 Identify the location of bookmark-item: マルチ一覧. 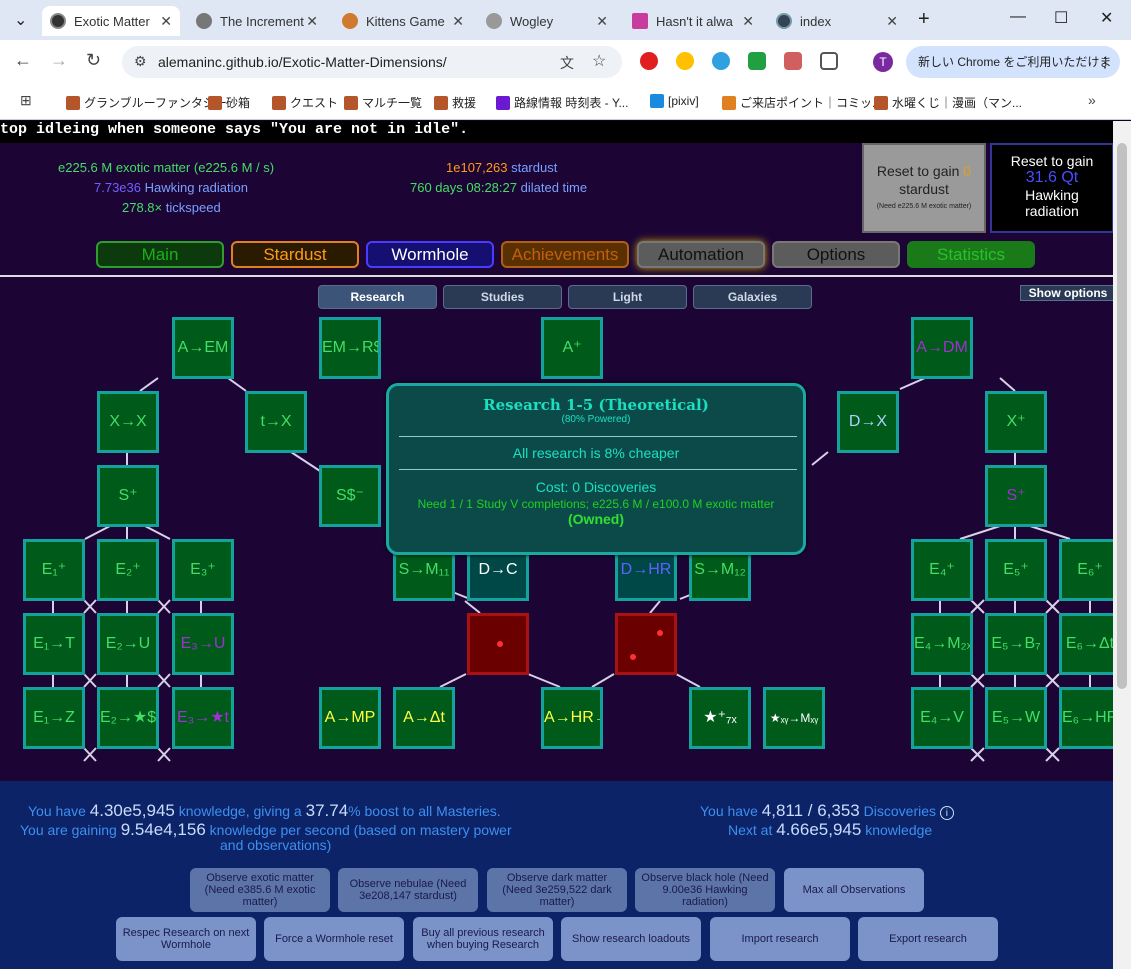
(383, 102).